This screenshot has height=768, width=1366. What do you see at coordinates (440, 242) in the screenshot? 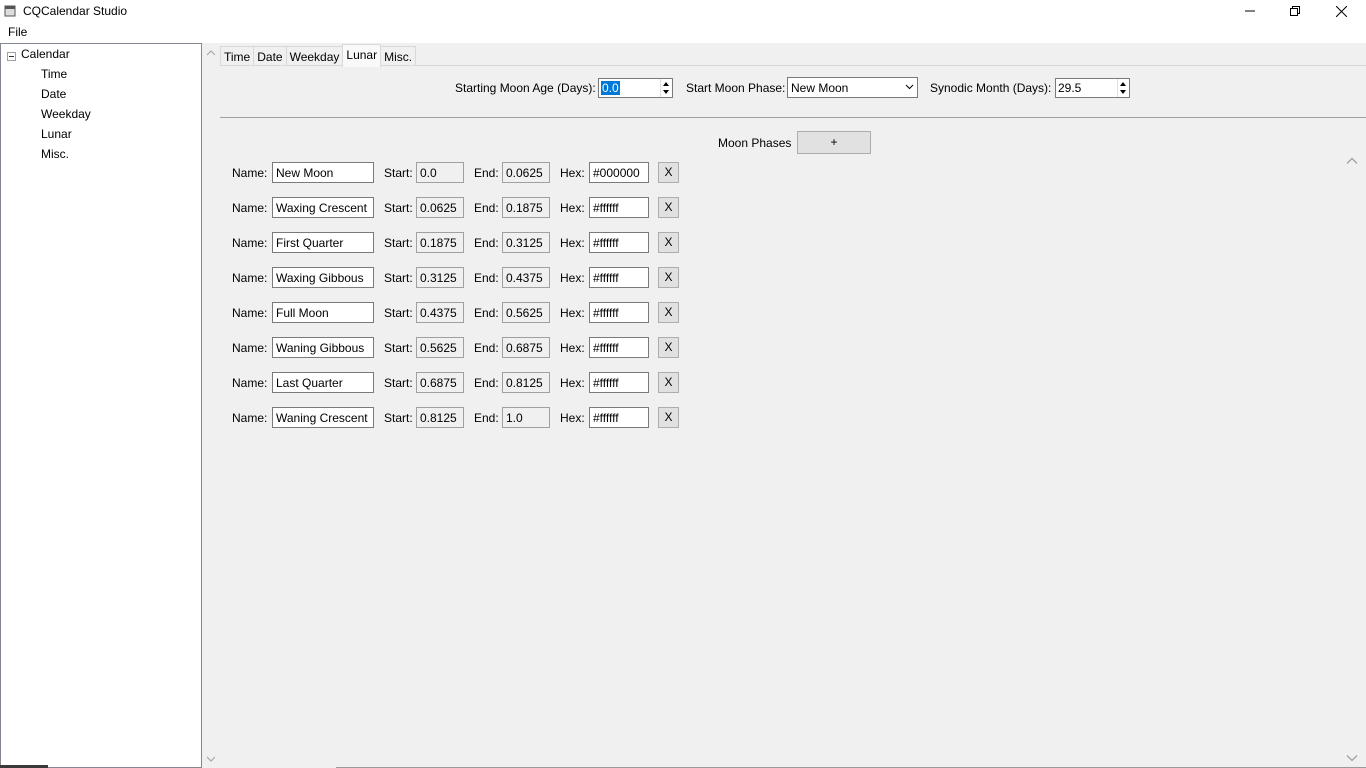
I see `phase-start-field: 0.1875` at bounding box center [440, 242].